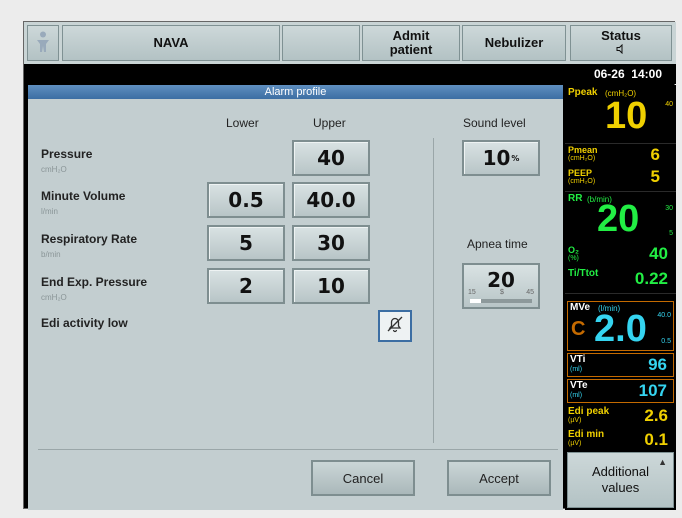  What do you see at coordinates (51, 254) in the screenshot?
I see `respiratory-rate-unit: b/min` at bounding box center [51, 254].